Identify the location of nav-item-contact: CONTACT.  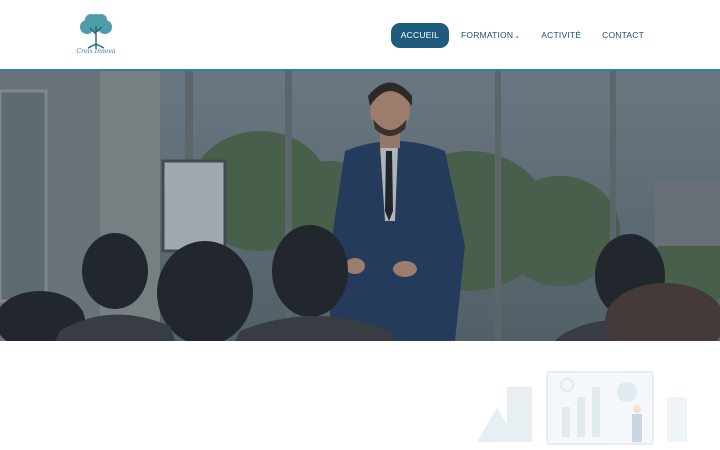
(623, 35).